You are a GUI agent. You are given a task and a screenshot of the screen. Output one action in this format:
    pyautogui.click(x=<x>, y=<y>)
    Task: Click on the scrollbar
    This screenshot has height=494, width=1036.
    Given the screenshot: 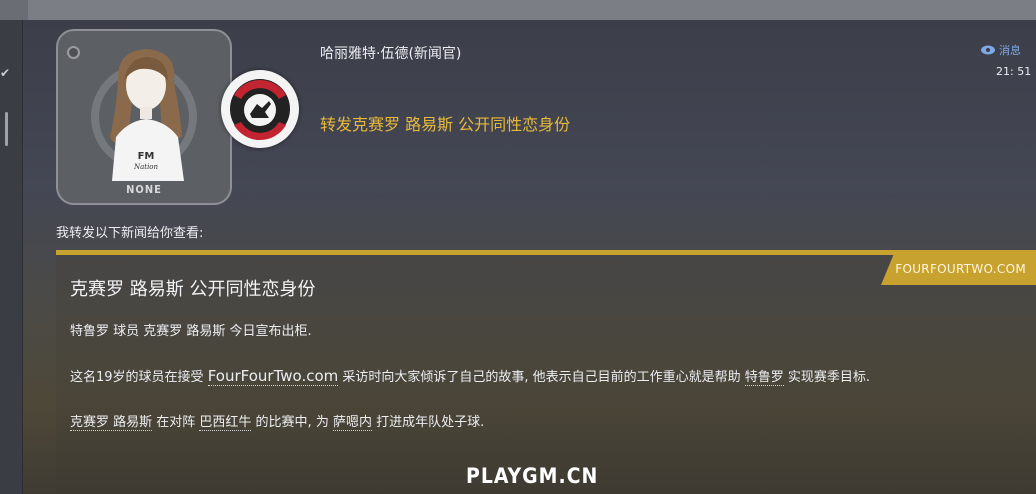 What is the action you would take?
    pyautogui.click(x=6, y=129)
    